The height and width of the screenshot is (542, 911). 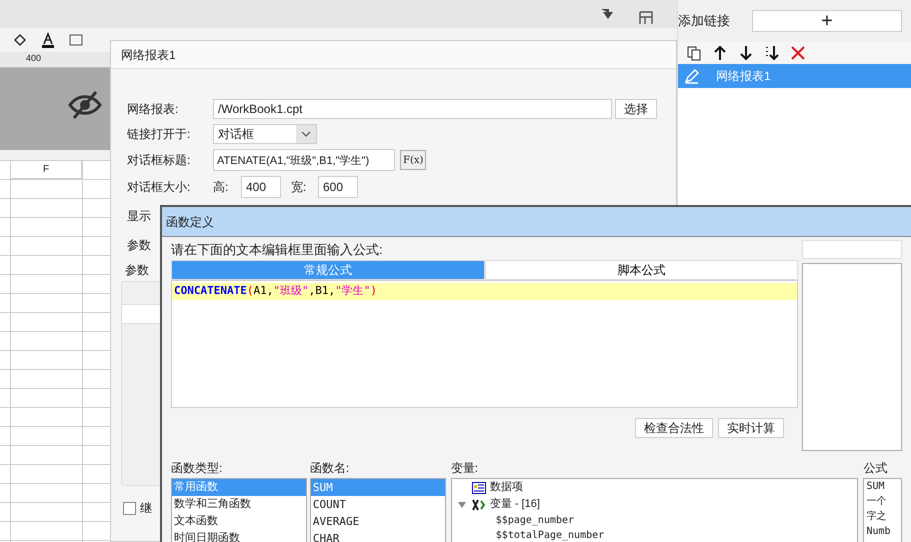 What do you see at coordinates (159, 160) in the screenshot?
I see `field-label: 对话框标题:` at bounding box center [159, 160].